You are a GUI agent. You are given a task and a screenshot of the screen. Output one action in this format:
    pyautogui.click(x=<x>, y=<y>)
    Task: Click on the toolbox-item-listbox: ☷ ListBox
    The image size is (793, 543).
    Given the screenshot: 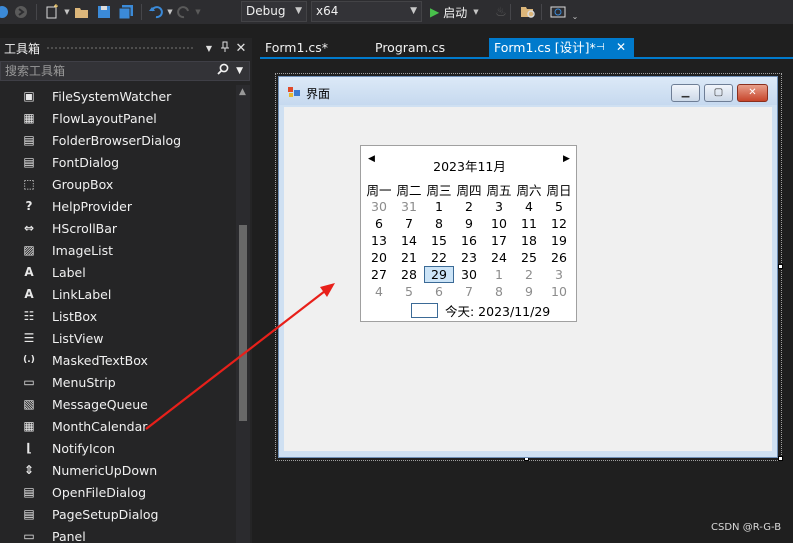 What is the action you would take?
    pyautogui.click(x=118, y=316)
    